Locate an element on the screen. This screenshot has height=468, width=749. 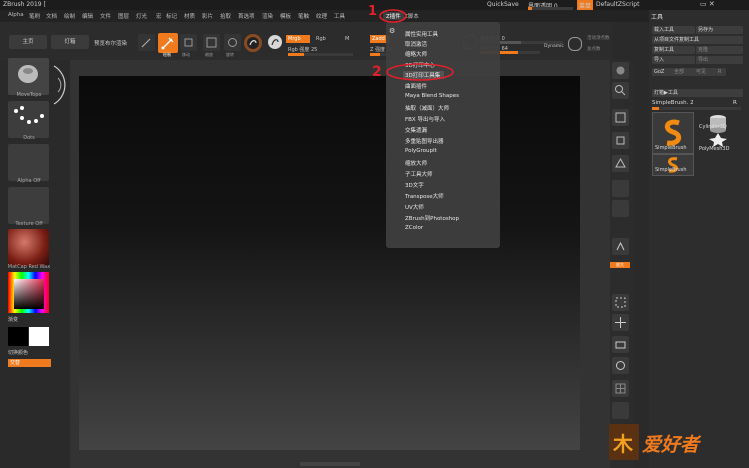
menu-picker: 拾取 is located at coordinates (225, 16).